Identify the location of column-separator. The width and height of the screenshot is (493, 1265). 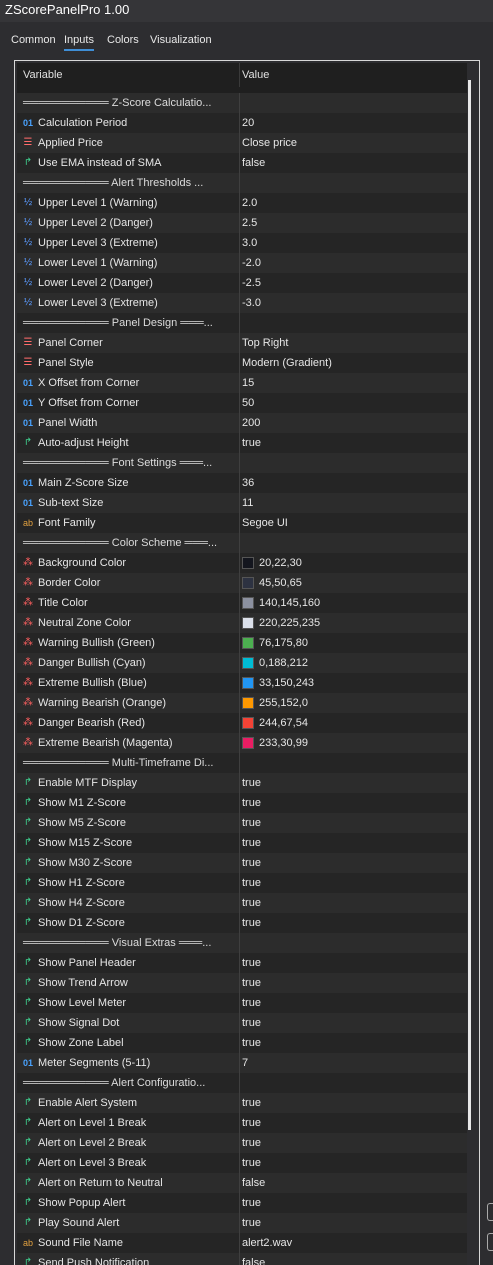
(239, 75).